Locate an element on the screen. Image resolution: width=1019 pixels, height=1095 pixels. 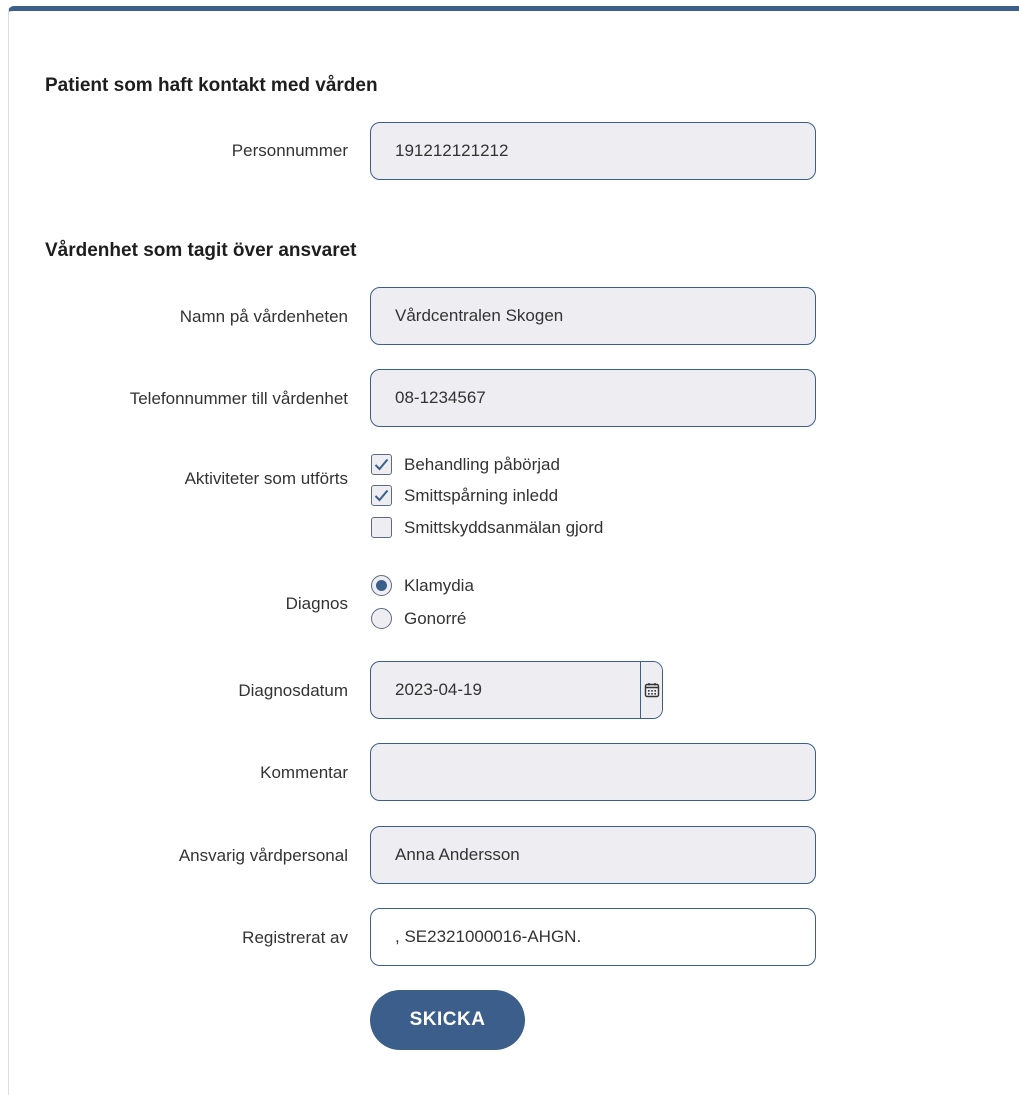
checkbox-label: Smittspårning inledd is located at coordinates (481, 495).